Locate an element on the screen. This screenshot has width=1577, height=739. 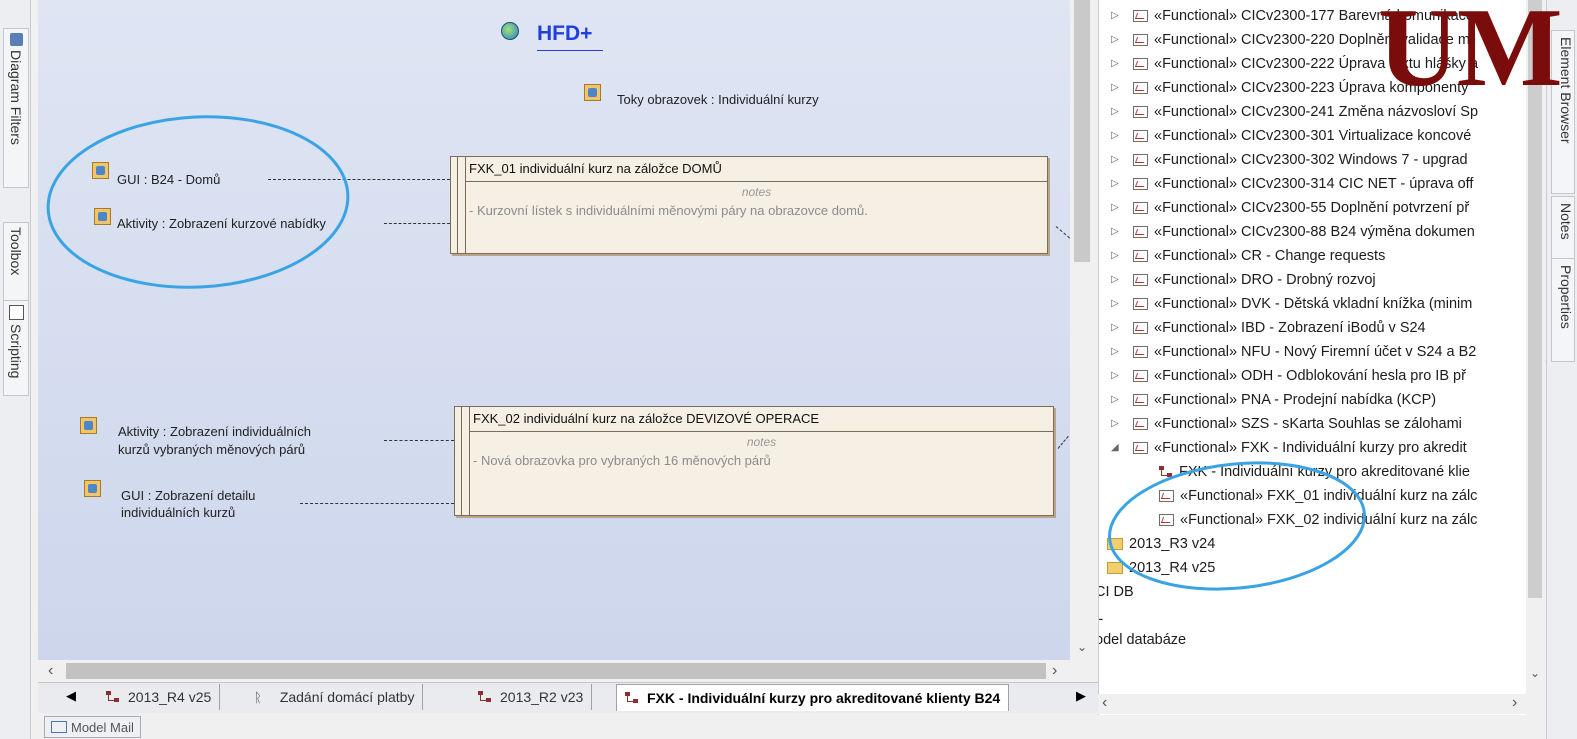
tabs-scroll-left-icon: ◀ is located at coordinates (71, 696).